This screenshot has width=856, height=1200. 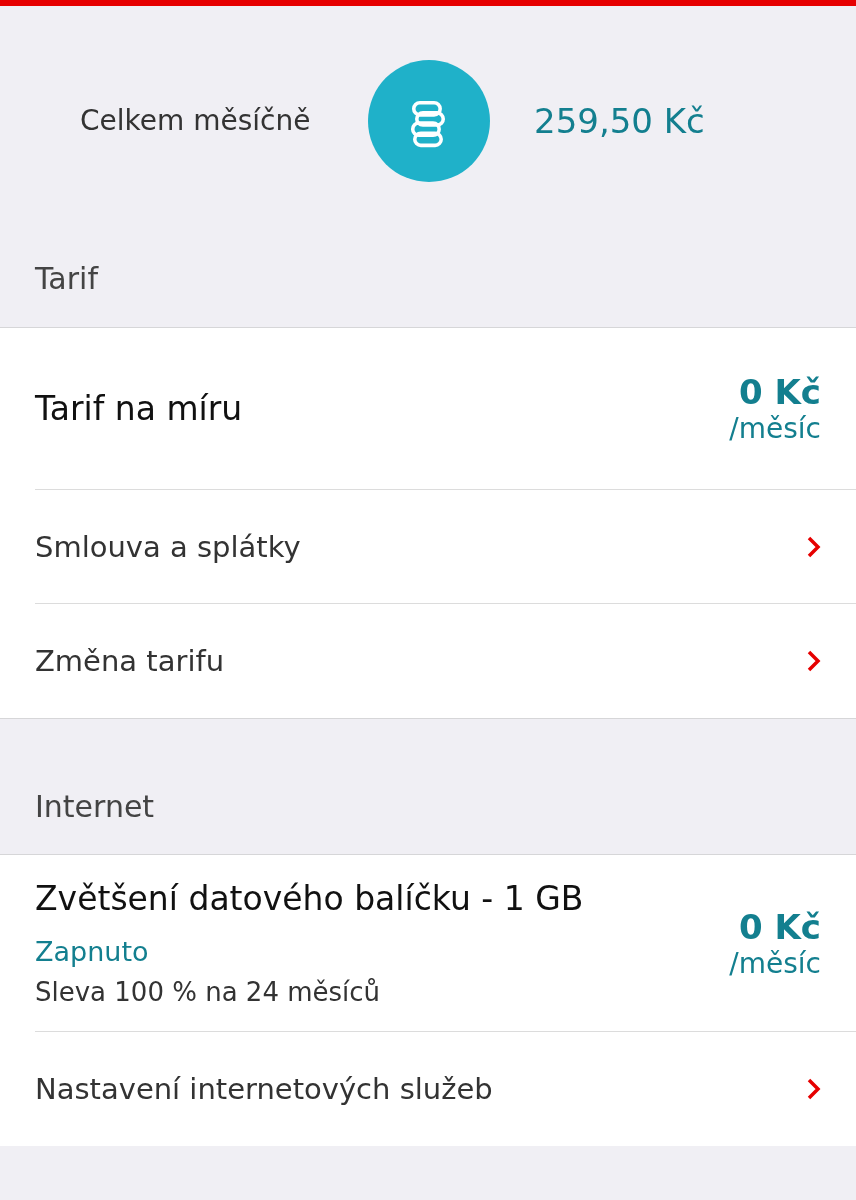 I want to click on item-title: Zvětšení datového balíčku - 1 GB, so click(x=309, y=898).